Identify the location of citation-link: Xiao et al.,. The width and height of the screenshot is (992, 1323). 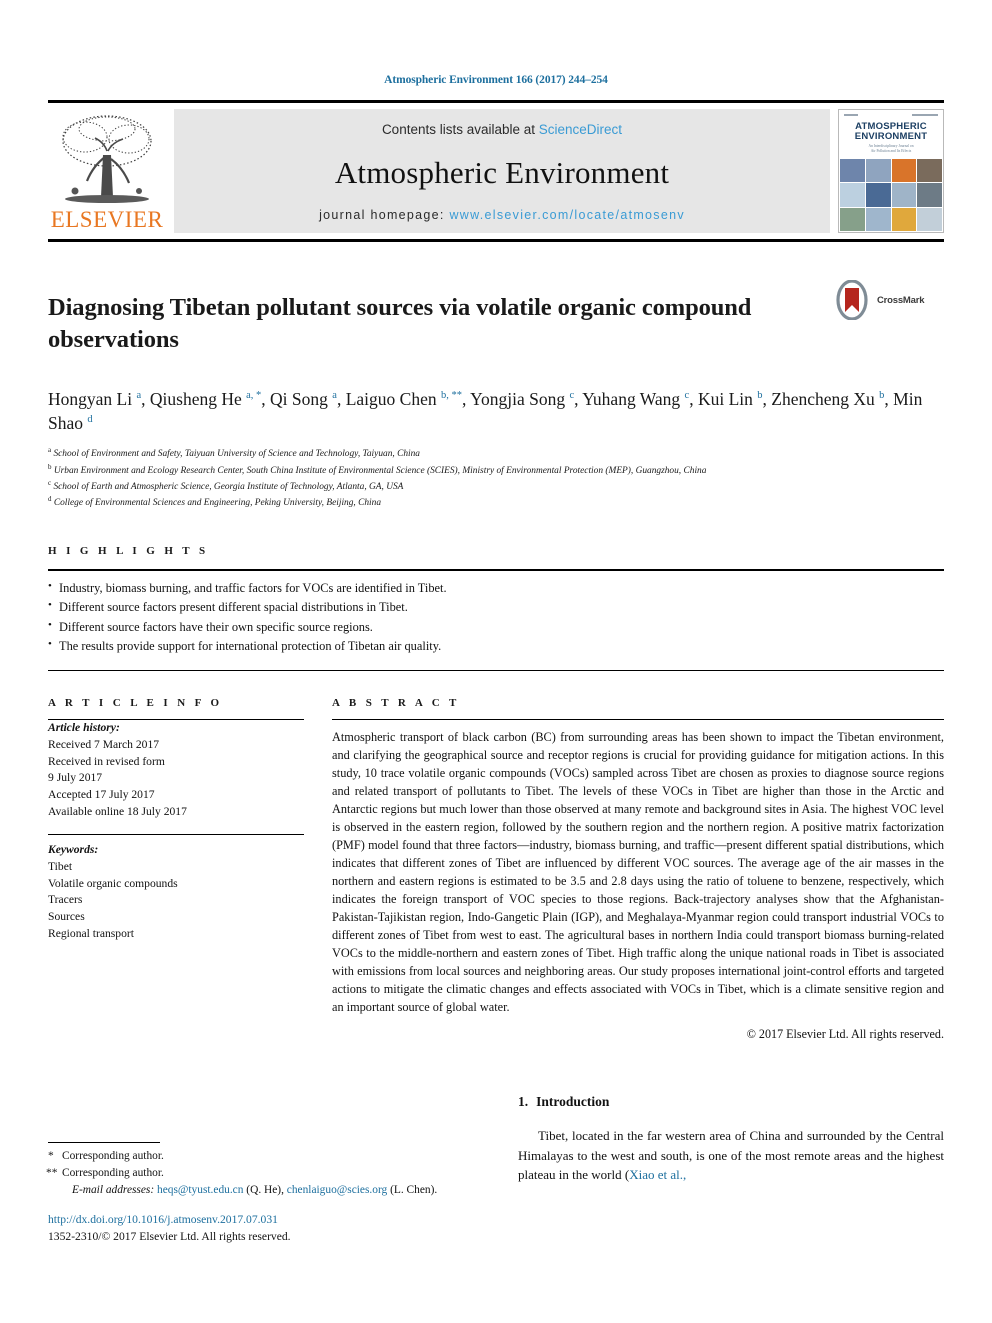
(657, 1174).